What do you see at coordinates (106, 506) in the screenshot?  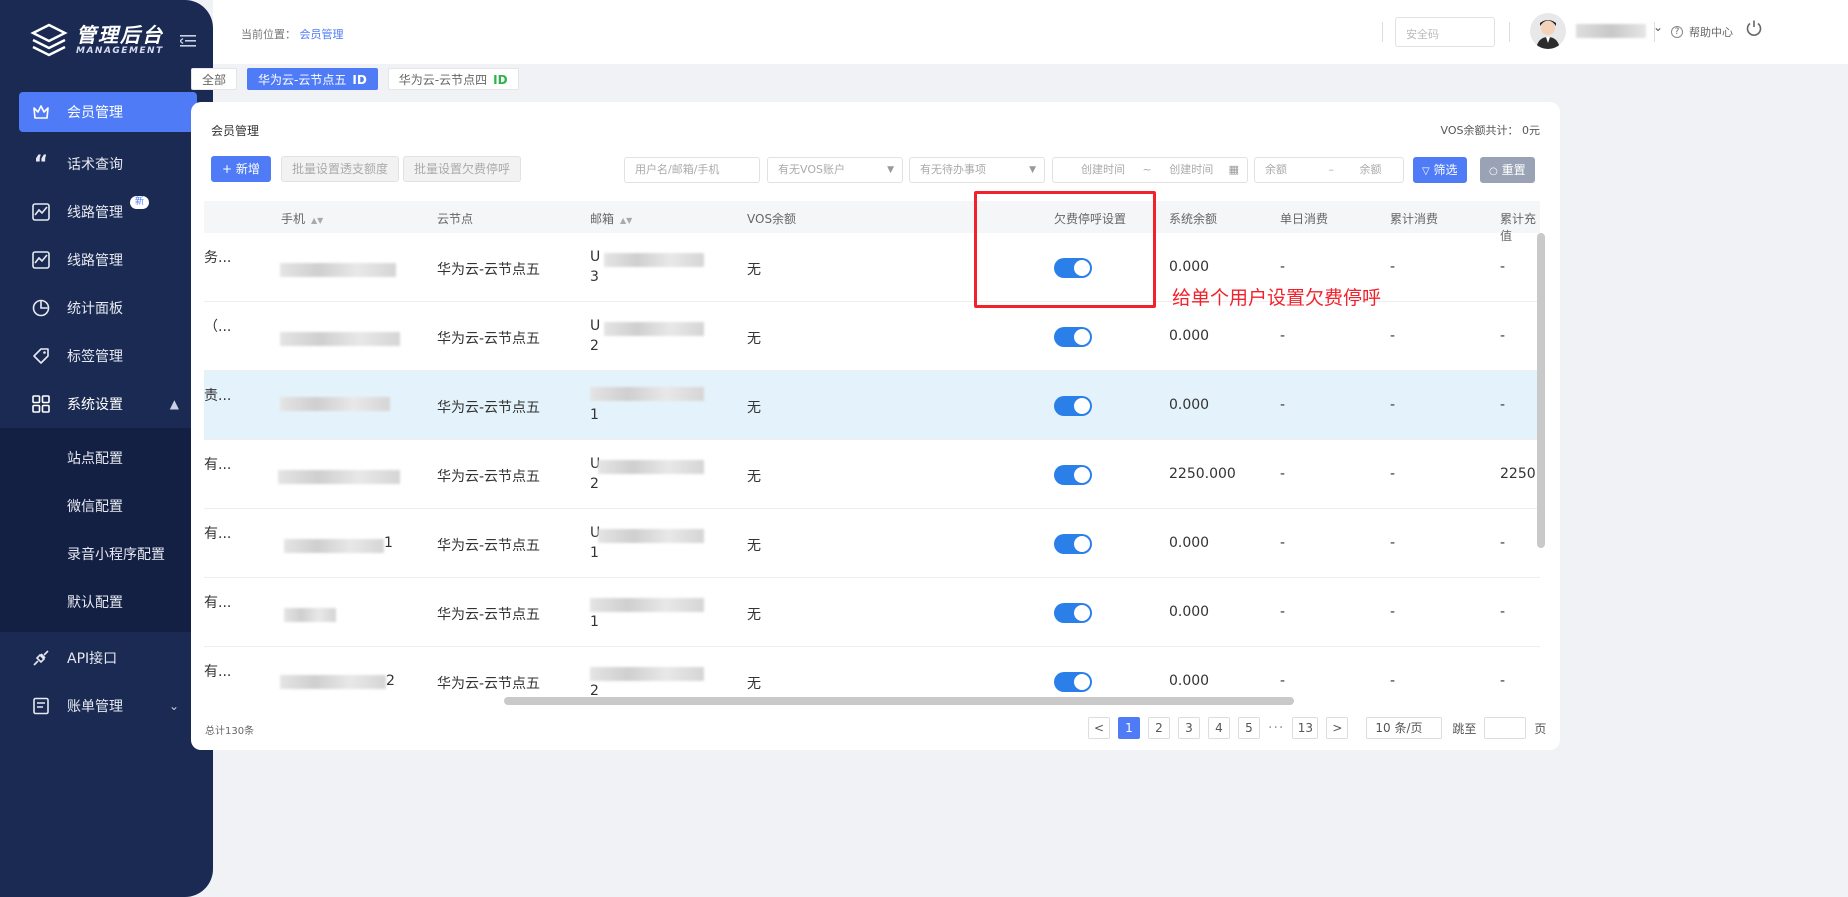 I see `submenu-item-wechat: 微信配置` at bounding box center [106, 506].